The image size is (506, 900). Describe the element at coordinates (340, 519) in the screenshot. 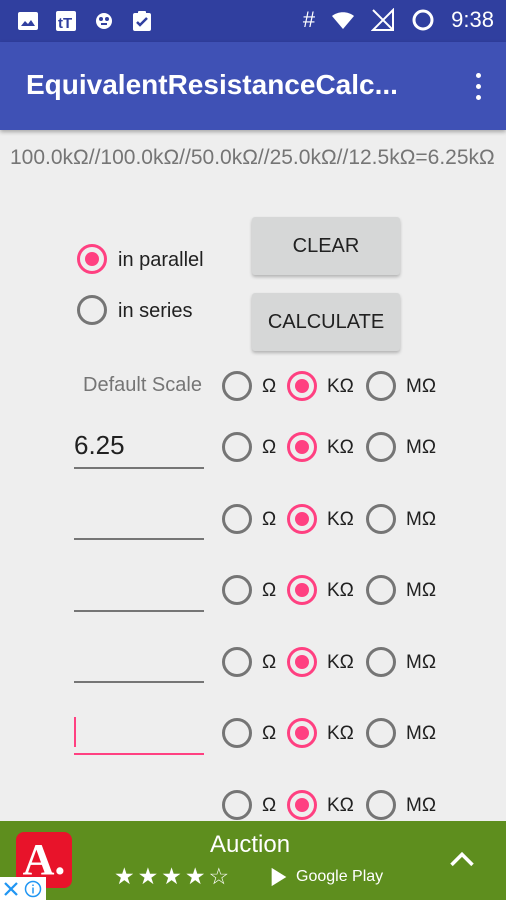

I see `r2-kohm-label: KΩ` at that location.